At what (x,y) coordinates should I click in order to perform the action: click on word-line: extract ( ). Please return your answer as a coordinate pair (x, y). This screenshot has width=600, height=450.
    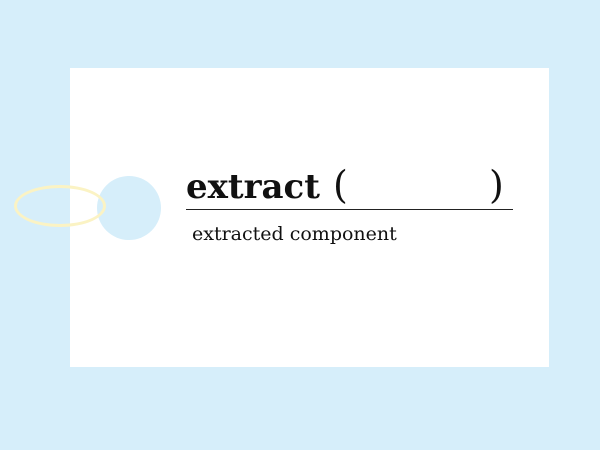
    Looking at the image, I should click on (349, 187).